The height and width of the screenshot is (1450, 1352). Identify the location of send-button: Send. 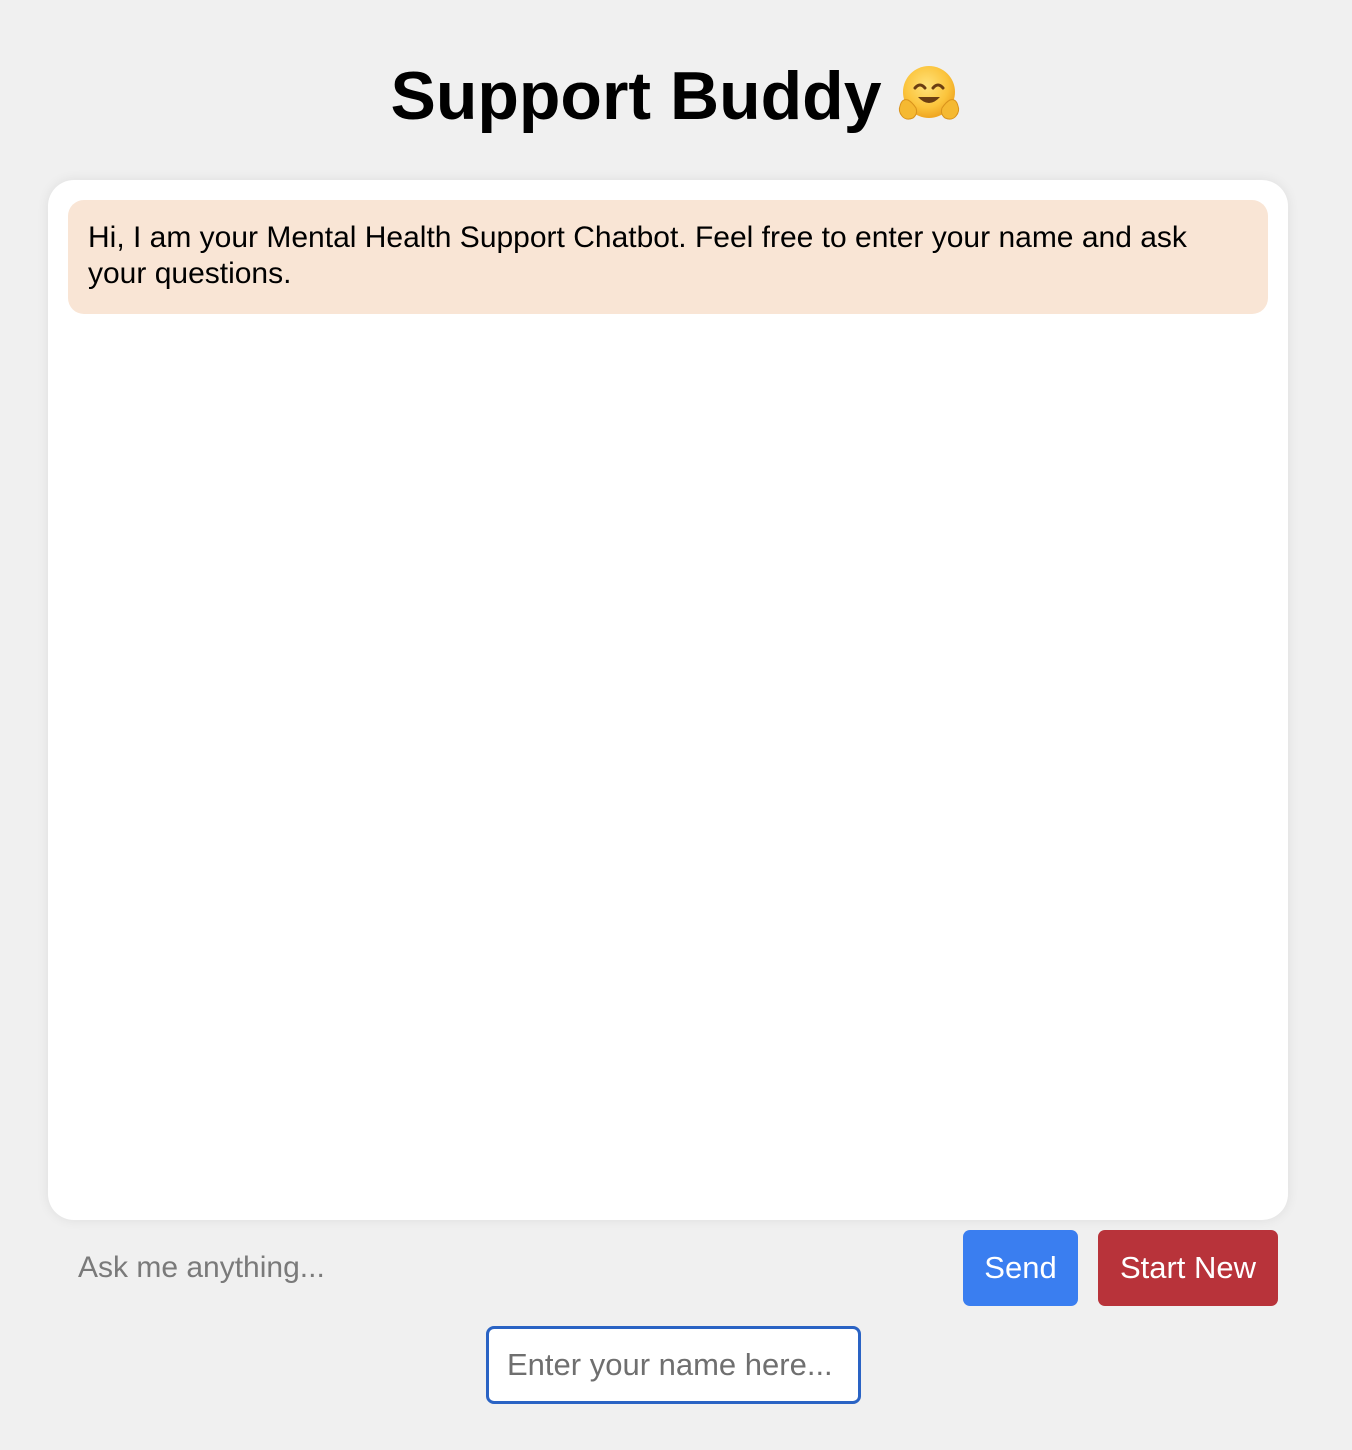
(1020, 1268).